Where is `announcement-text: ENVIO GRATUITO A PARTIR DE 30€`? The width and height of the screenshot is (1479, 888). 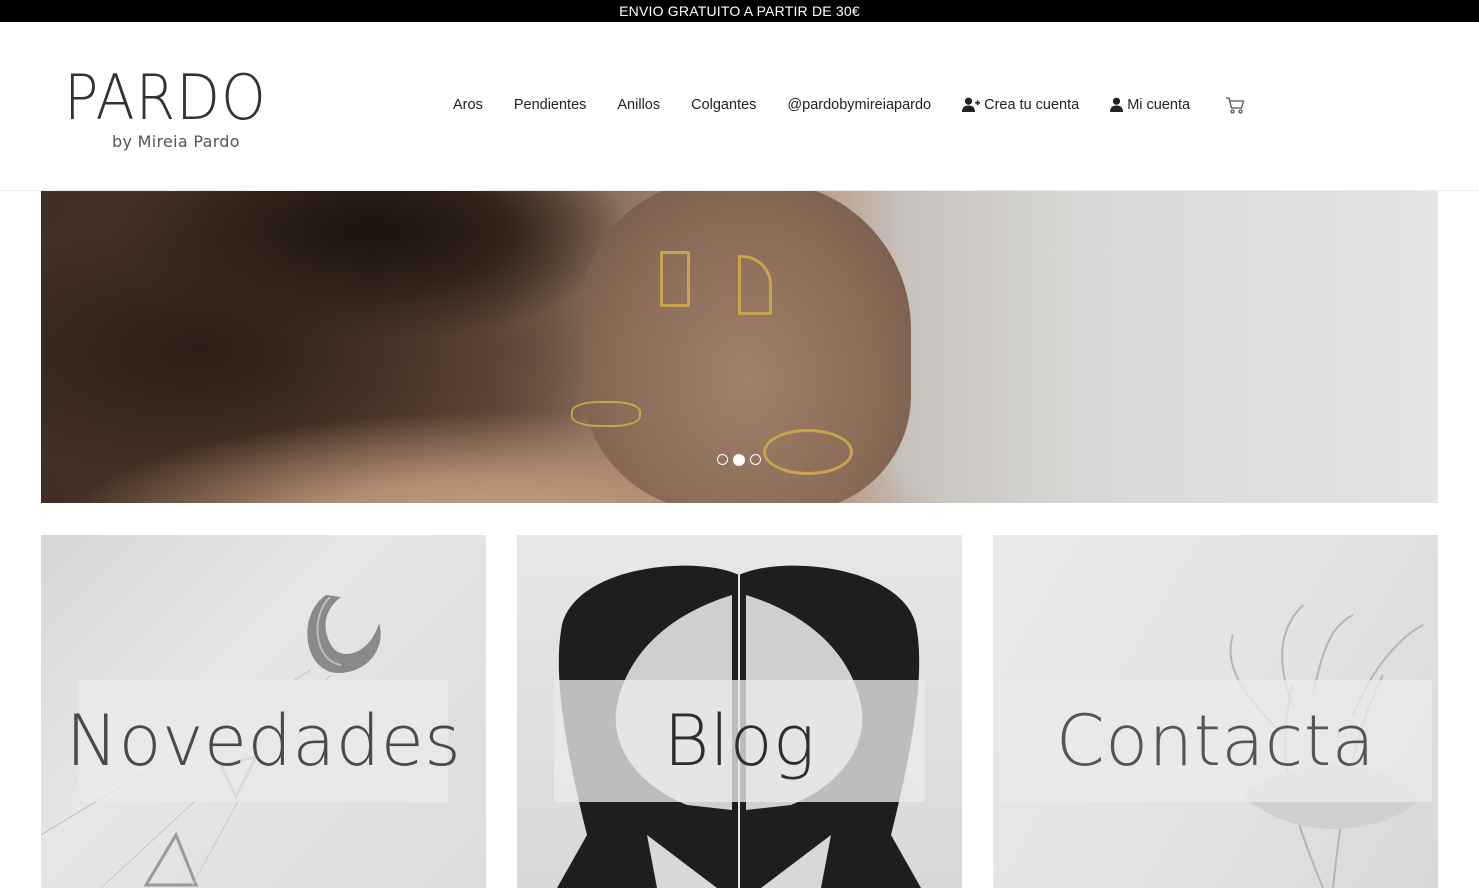 announcement-text: ENVIO GRATUITO A PARTIR DE 30€ is located at coordinates (739, 11).